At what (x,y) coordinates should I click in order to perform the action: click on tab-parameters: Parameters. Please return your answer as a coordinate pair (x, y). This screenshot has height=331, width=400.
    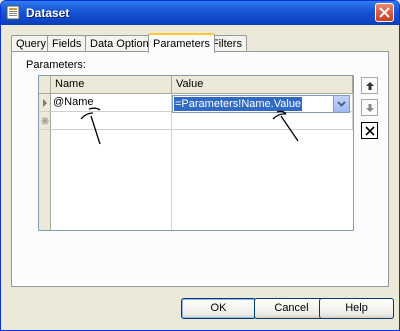
    Looking at the image, I should click on (181, 43).